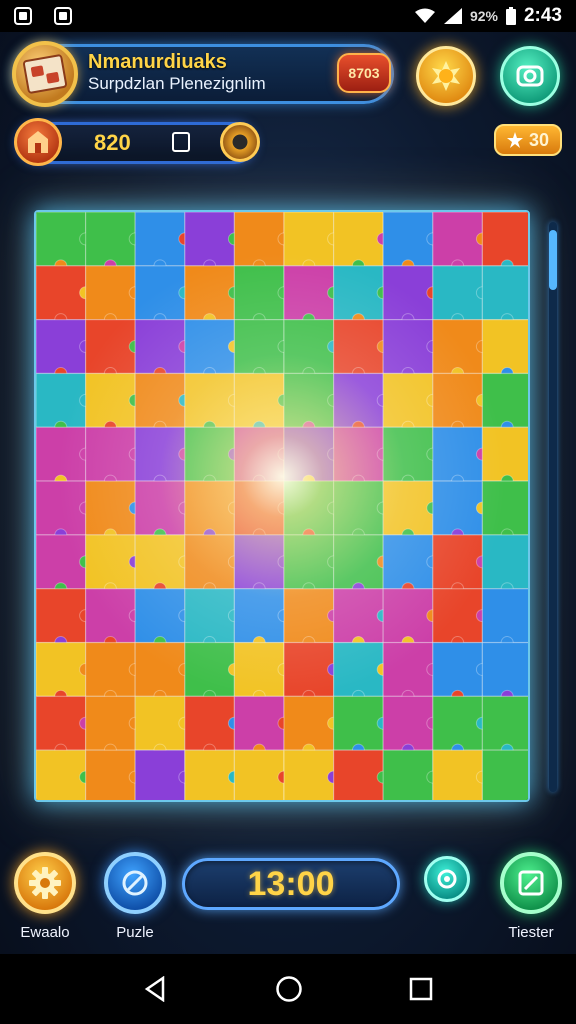 The image size is (576, 1024). I want to click on sun-button, so click(446, 76).